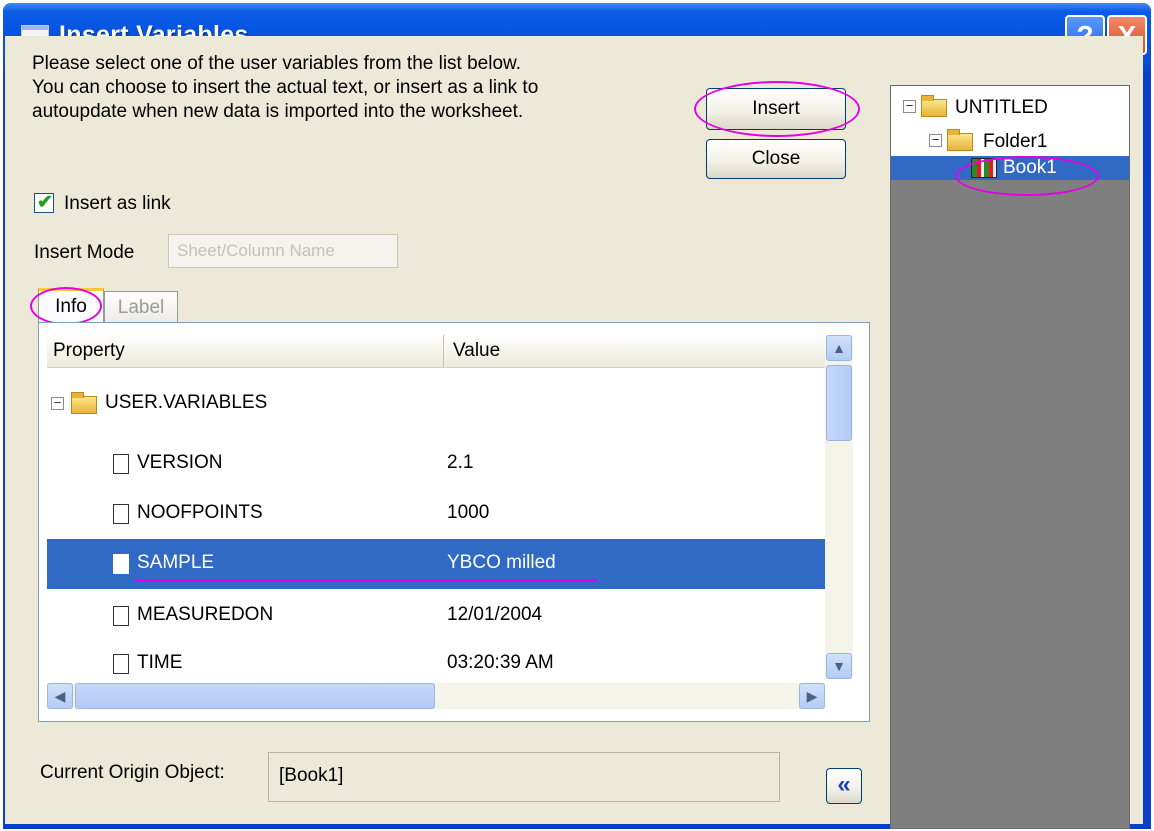 The image size is (1154, 831). What do you see at coordinates (132, 772) in the screenshot?
I see `current-object-label: Current Origin Object:` at bounding box center [132, 772].